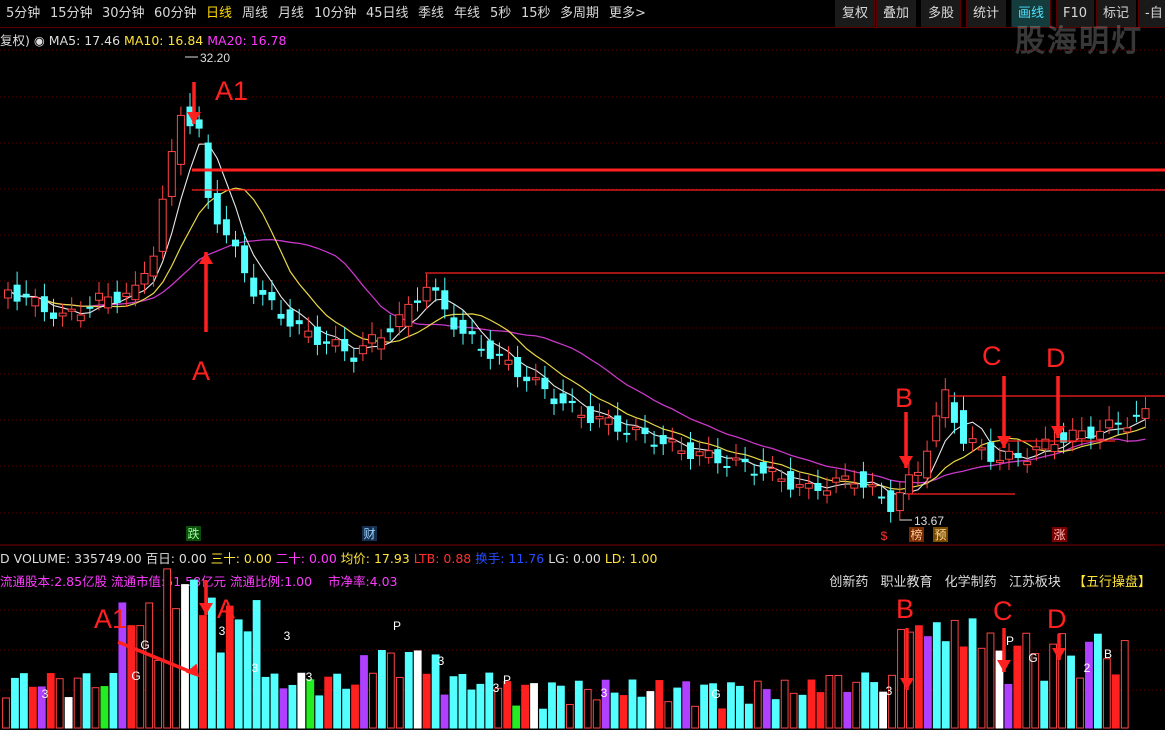 This screenshot has height=730, width=1165. Describe the element at coordinates (1010, 641) in the screenshot. I see `volume-mark: P` at that location.